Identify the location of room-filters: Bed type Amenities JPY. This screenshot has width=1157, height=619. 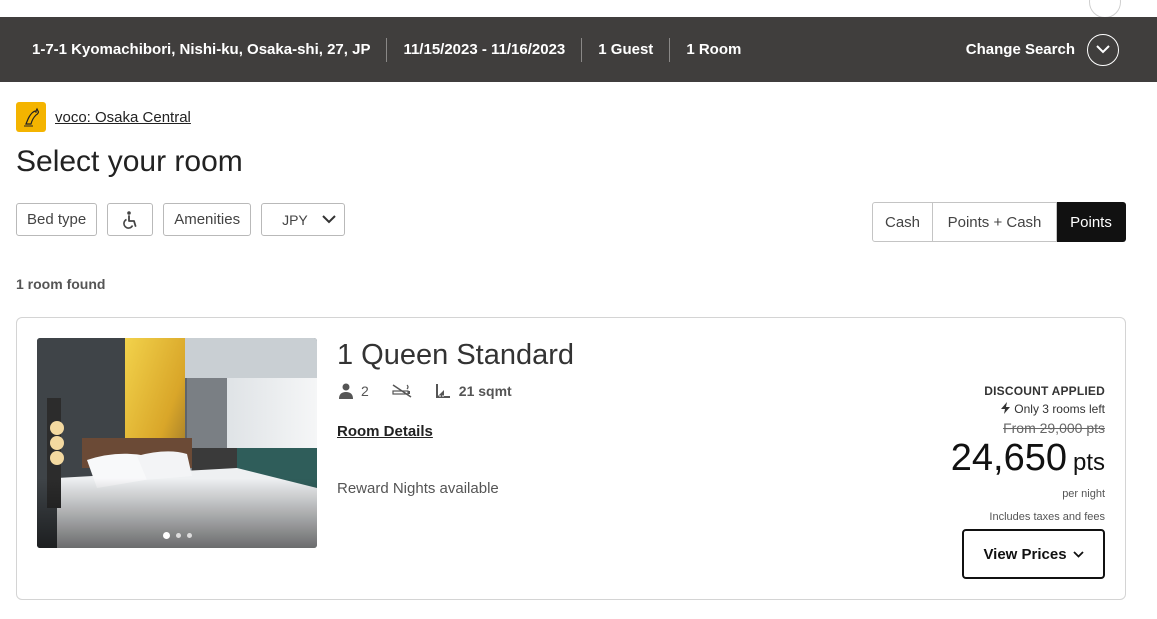
(181, 219).